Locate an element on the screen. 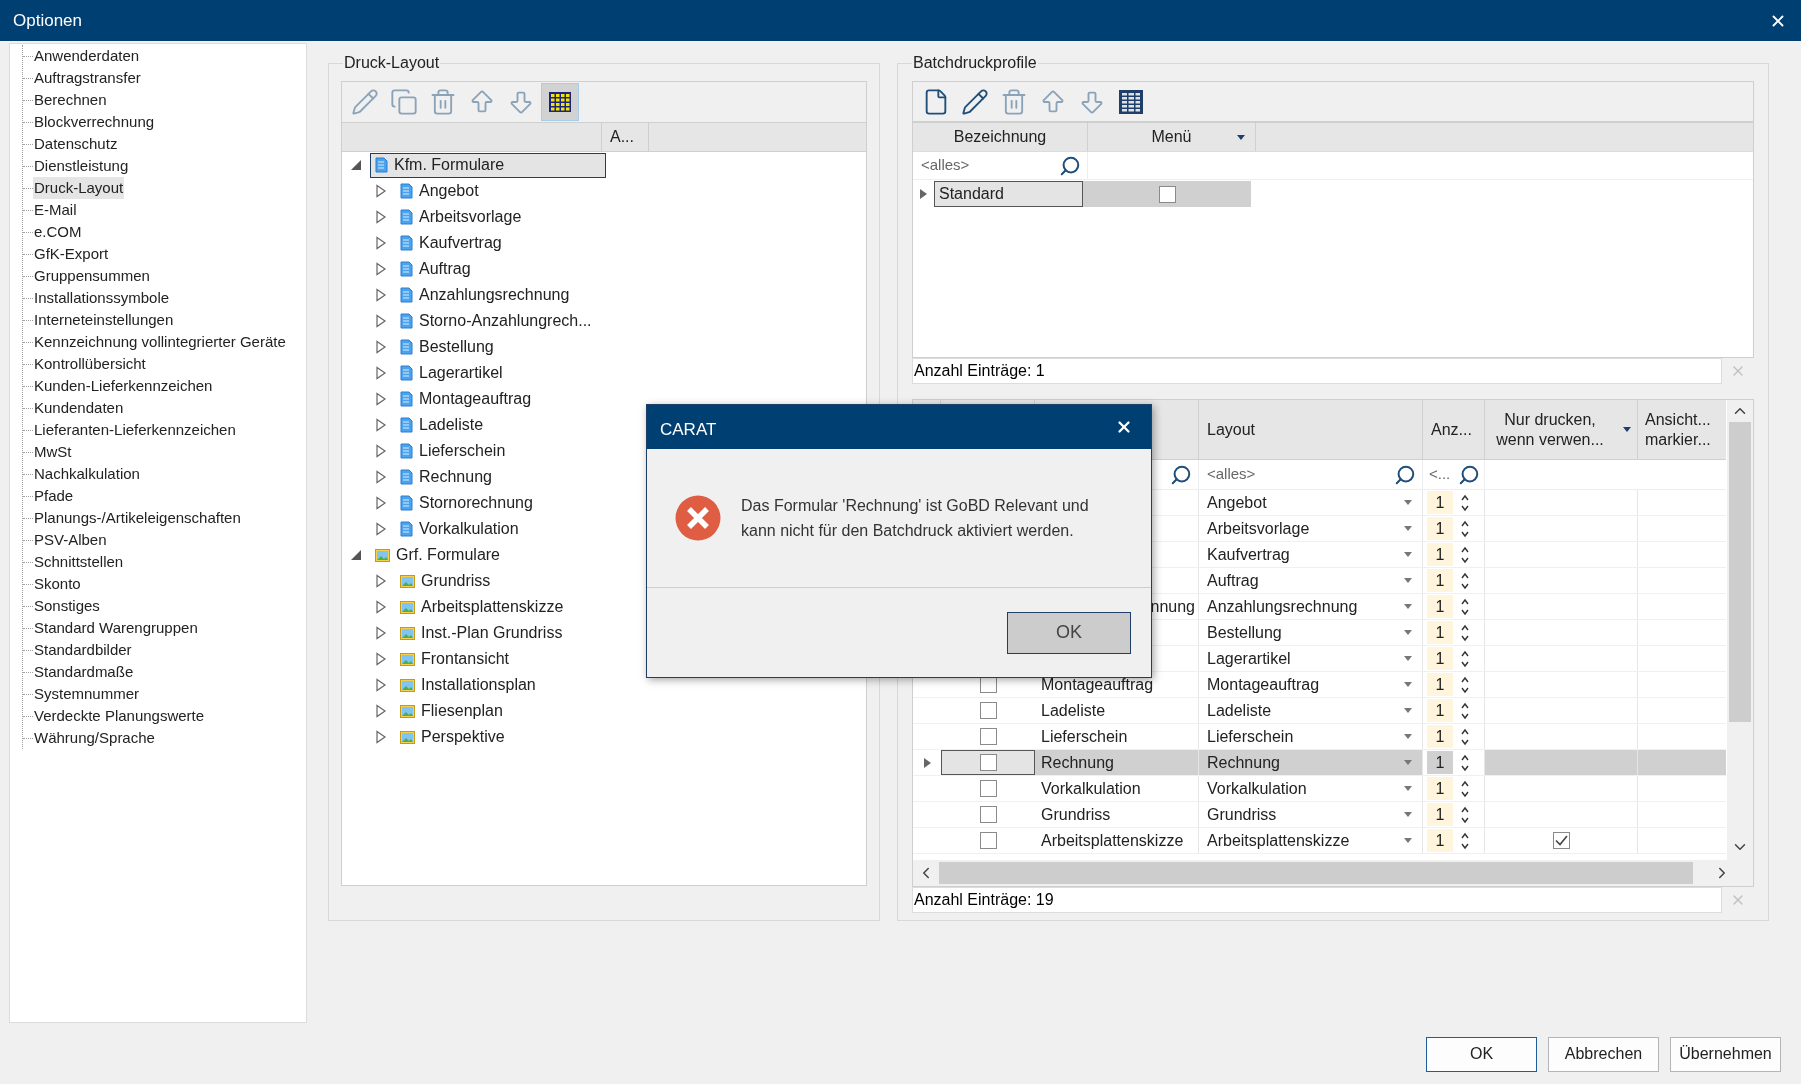 This screenshot has width=1801, height=1084. layout-dropdown: Arbeitsplattenskizze is located at coordinates (1311, 840).